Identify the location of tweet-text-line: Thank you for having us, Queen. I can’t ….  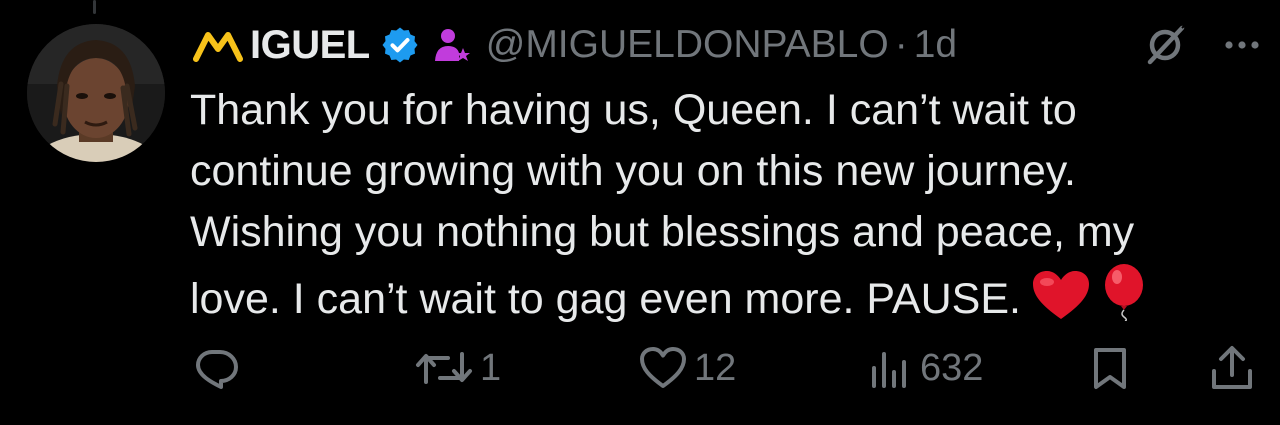
(633, 110).